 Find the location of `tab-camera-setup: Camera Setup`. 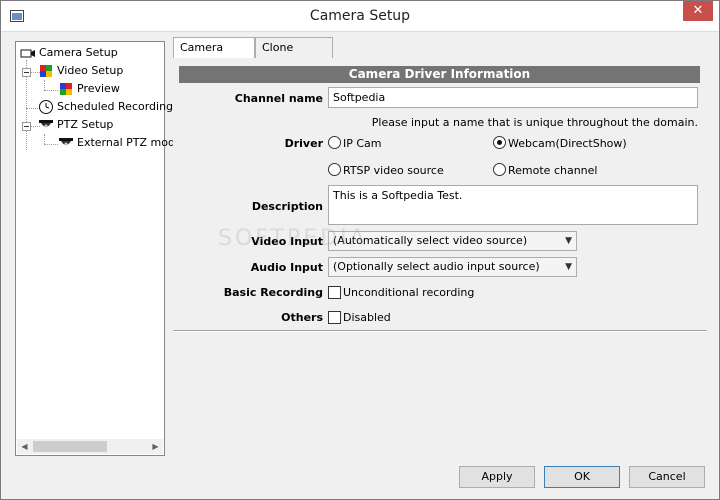

tab-camera-setup: Camera Setup is located at coordinates (214, 55).